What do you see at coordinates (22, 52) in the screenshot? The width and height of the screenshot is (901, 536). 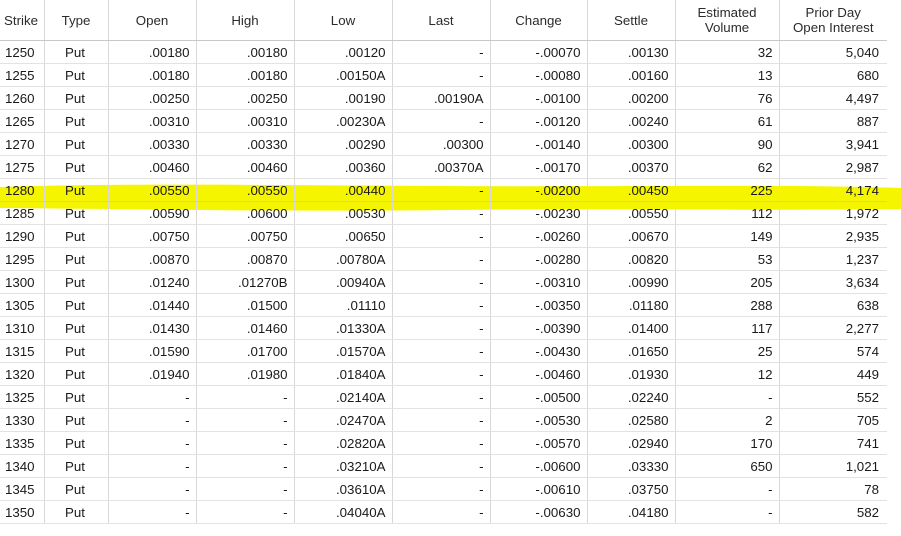 I see `strike-cell: 1250` at bounding box center [22, 52].